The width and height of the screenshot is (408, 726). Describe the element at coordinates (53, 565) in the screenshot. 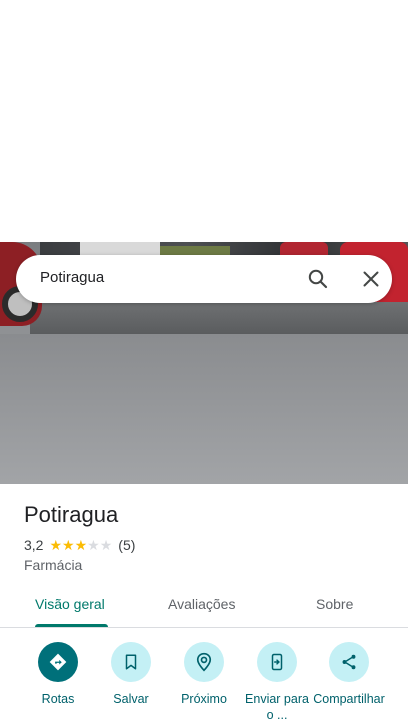

I see `place-category: Farmácia` at that location.